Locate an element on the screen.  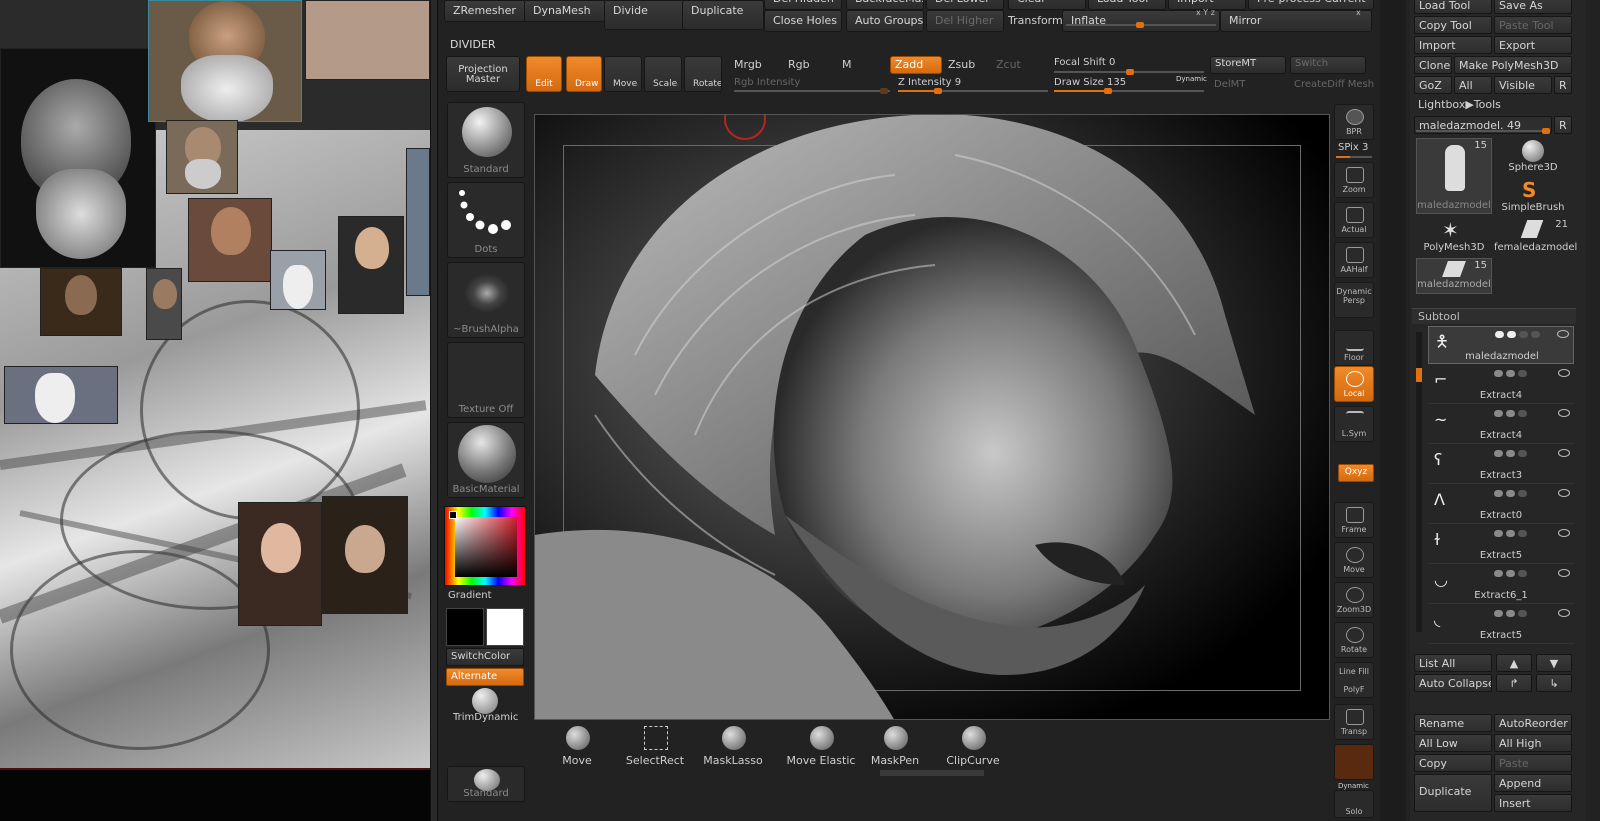
close-holes-button: Close Holes is located at coordinates (803, 21).